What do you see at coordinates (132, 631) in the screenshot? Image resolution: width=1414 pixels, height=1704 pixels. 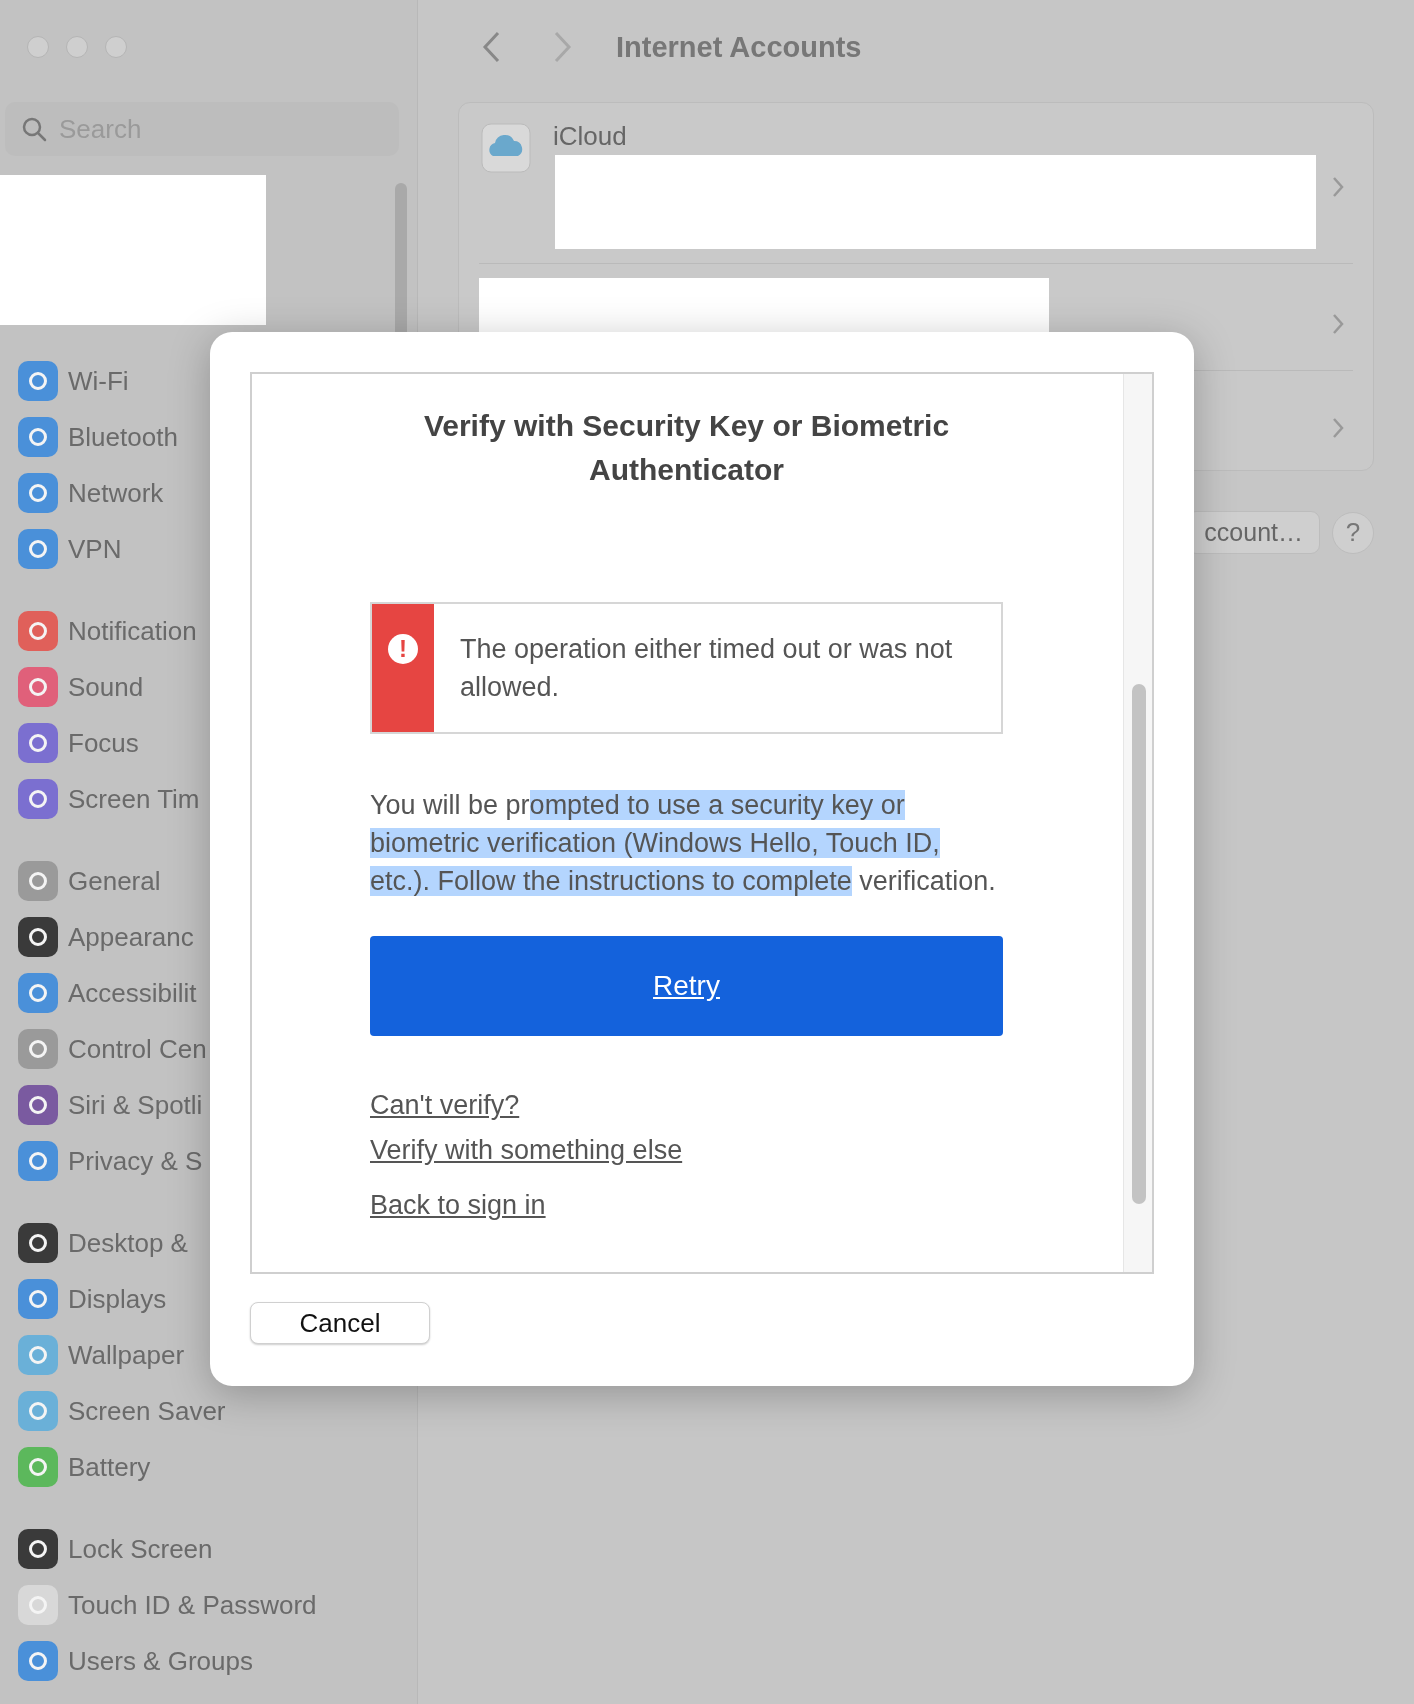 I see `sidebar-item: Notification` at bounding box center [132, 631].